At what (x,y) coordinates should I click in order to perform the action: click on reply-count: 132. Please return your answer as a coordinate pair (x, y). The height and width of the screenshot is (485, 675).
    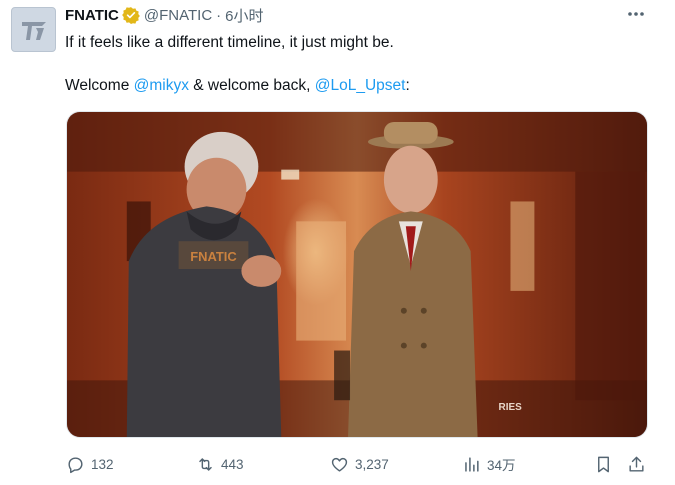
    Looking at the image, I should click on (102, 464).